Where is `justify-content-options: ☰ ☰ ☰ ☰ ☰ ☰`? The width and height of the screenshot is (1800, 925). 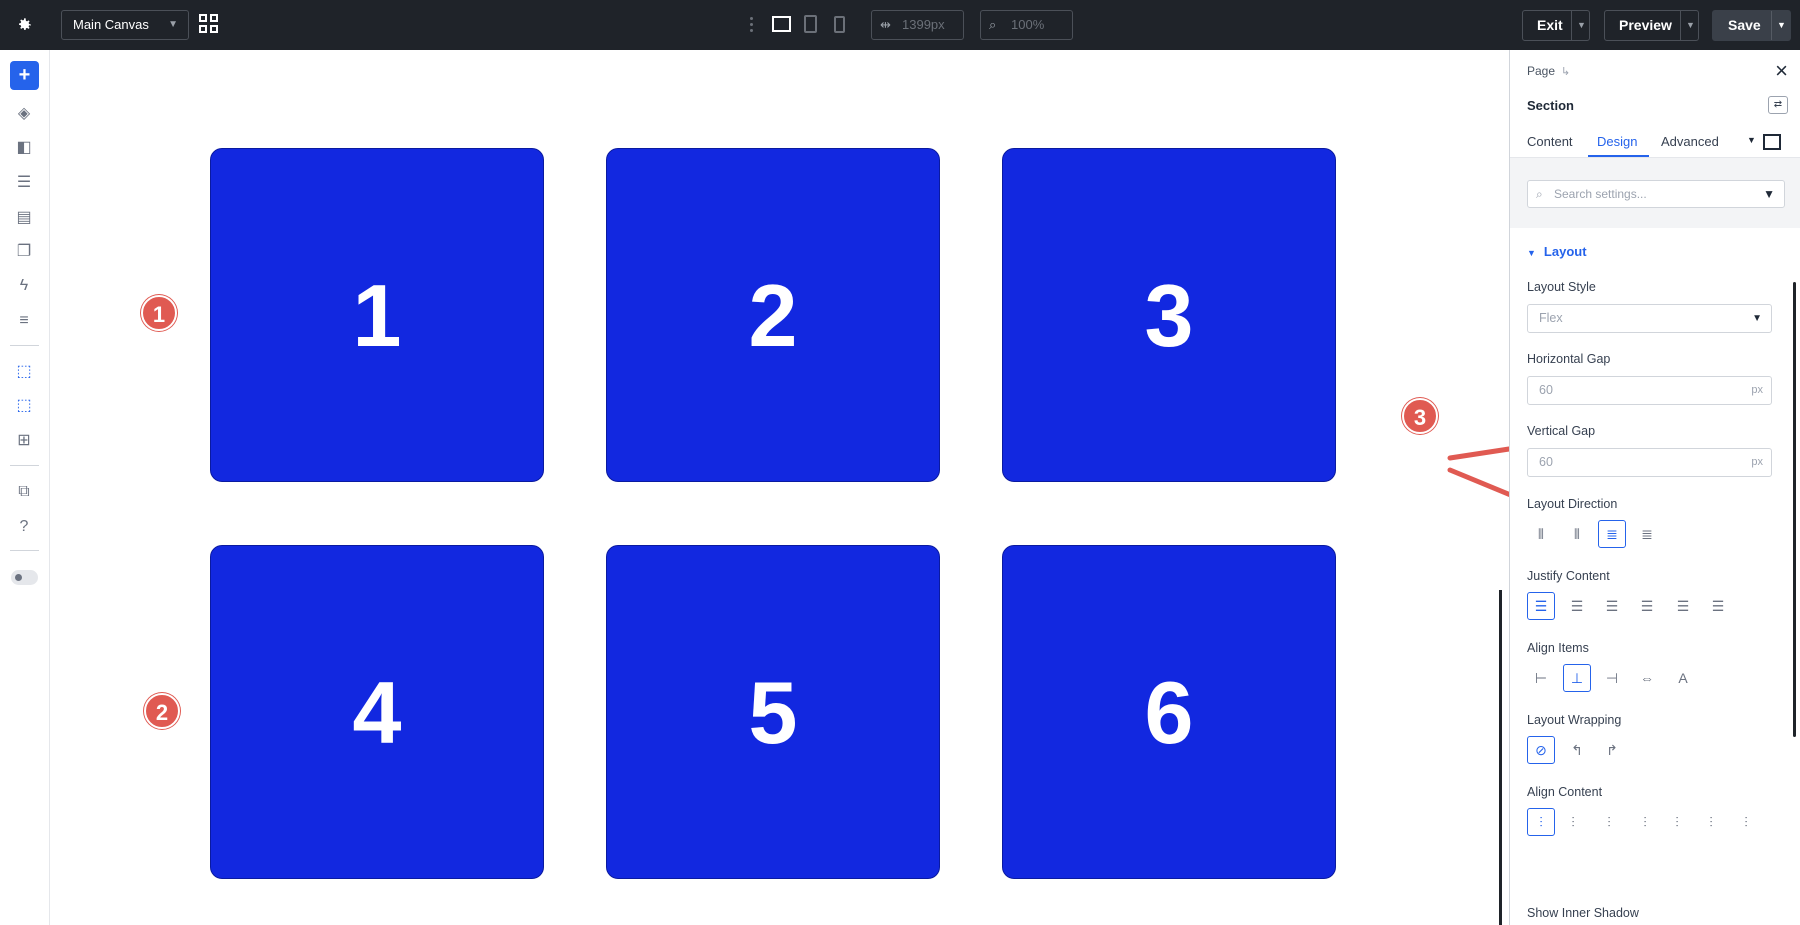 justify-content-options: ☰ ☰ ☰ ☰ ☰ ☰ is located at coordinates (1662, 606).